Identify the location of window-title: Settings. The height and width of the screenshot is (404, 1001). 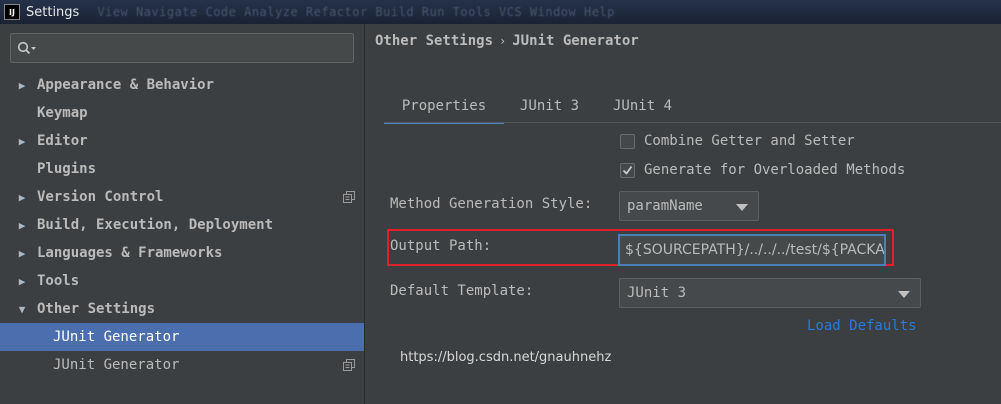
(53, 12).